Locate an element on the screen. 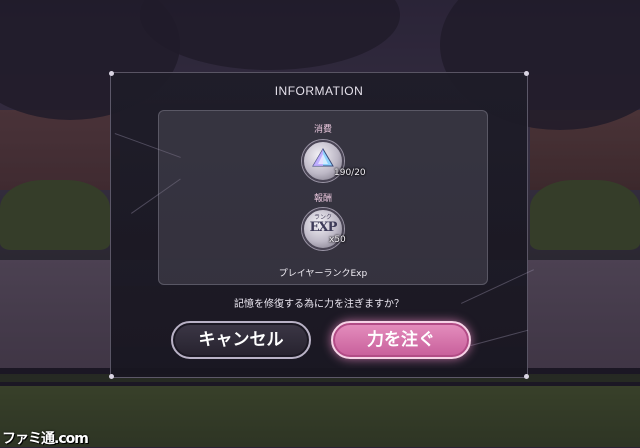 The width and height of the screenshot is (640, 448). exp-icon-text: EXP is located at coordinates (323, 227).